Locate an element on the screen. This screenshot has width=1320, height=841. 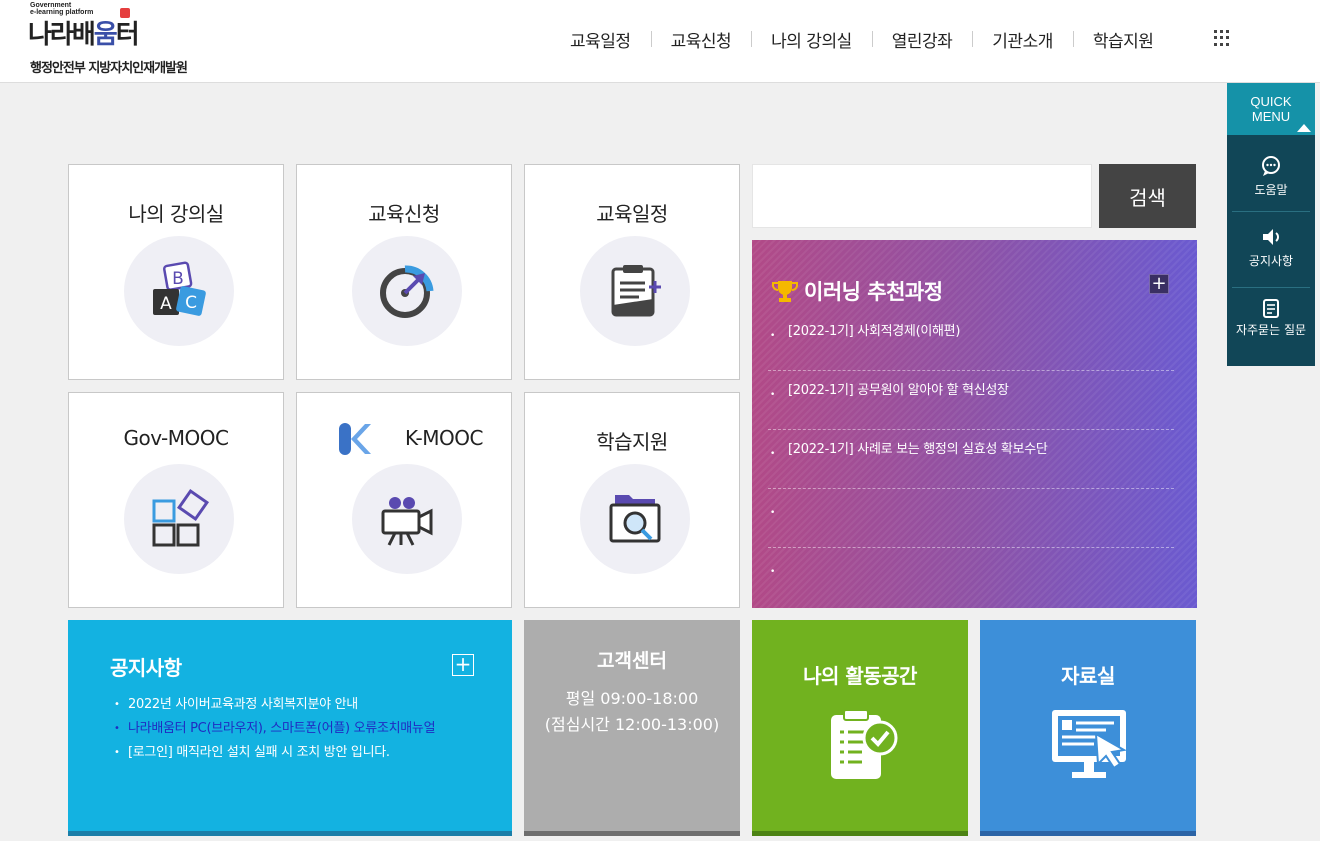
tile-apply-title: 교육신청 is located at coordinates (404, 214).